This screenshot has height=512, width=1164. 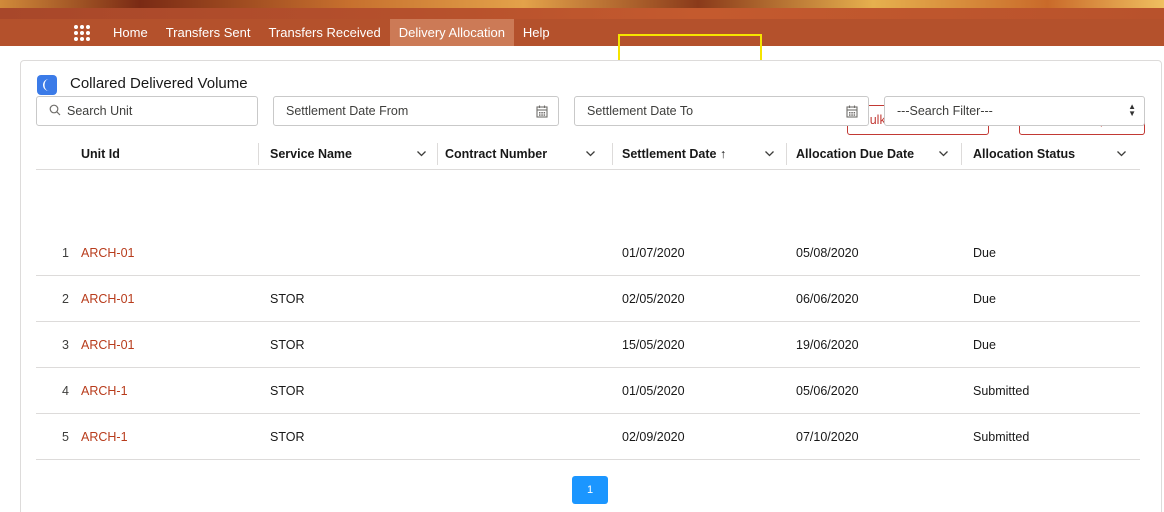 What do you see at coordinates (416, 111) in the screenshot?
I see `settlement-date-from-field: Settlement Date From` at bounding box center [416, 111].